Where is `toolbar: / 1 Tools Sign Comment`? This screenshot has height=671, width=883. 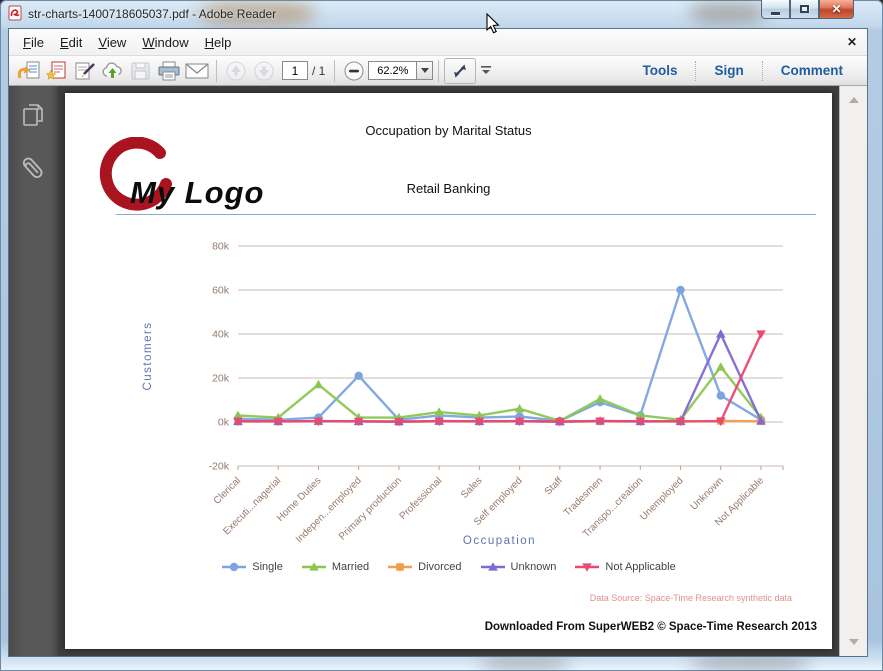 toolbar: / 1 Tools Sign Comment is located at coordinates (438, 71).